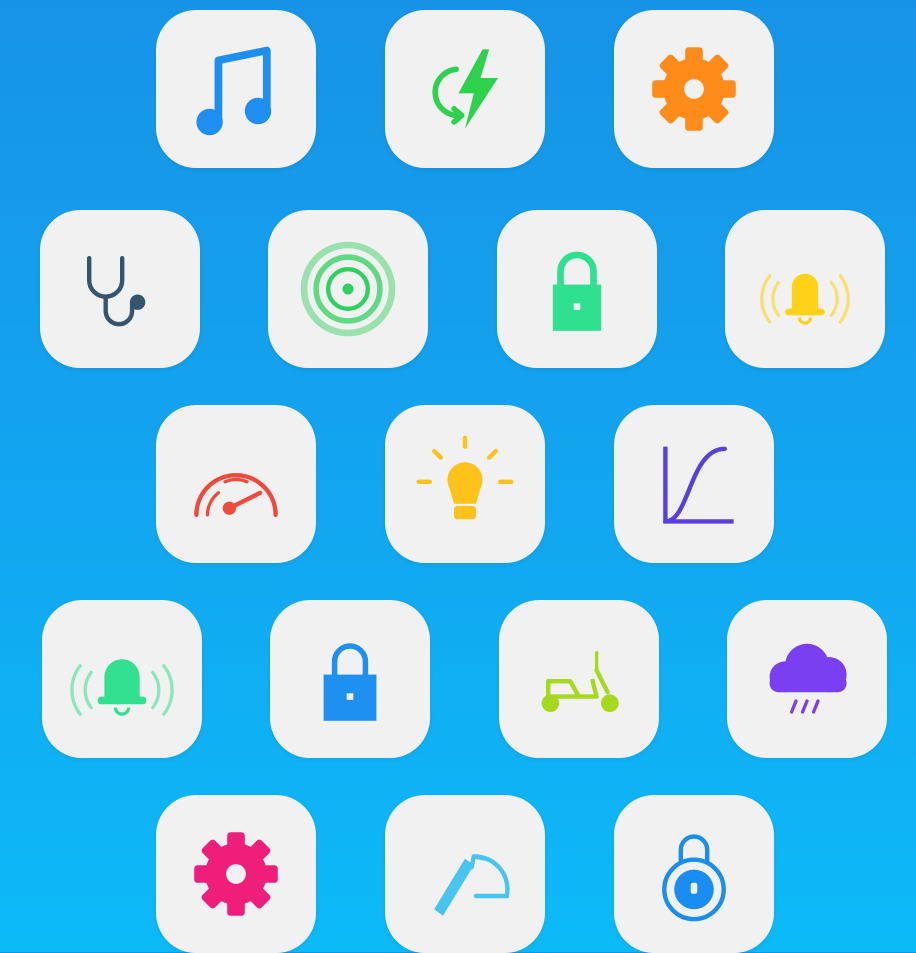 This screenshot has height=953, width=916. I want to click on wiper-icon, so click(472, 885).